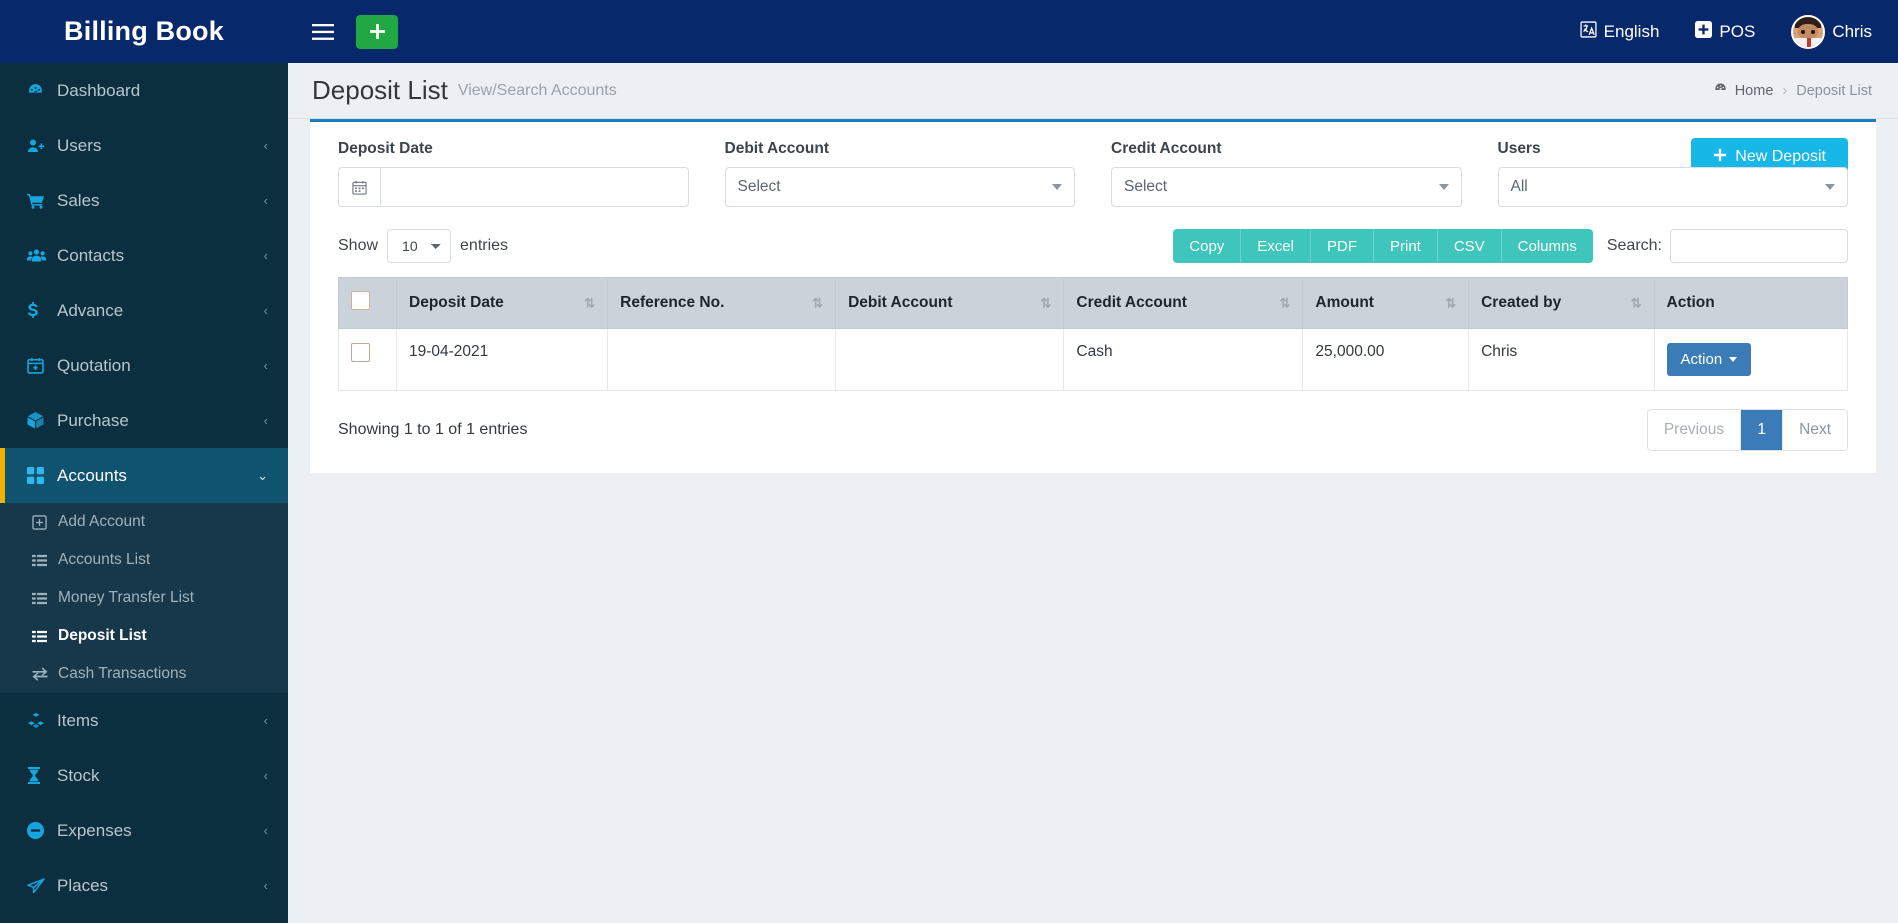  Describe the element at coordinates (94, 830) in the screenshot. I see `sidebar-item-label: Expenses` at that location.